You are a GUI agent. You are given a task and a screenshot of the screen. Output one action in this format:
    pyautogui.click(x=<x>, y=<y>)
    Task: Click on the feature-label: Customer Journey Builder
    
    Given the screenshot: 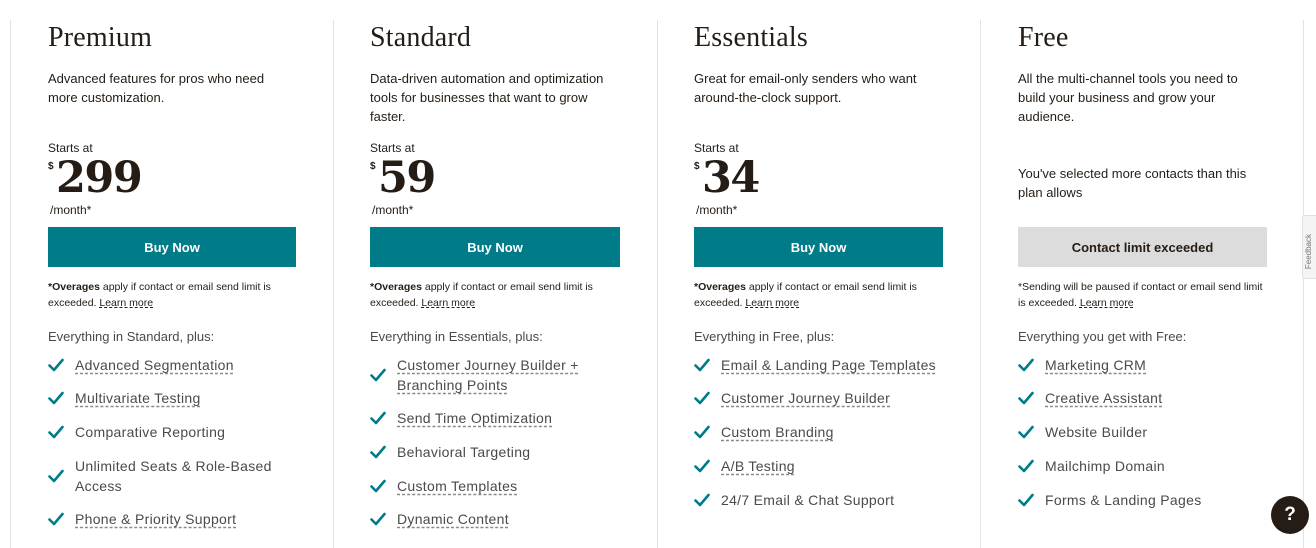 What is the action you would take?
    pyautogui.click(x=805, y=398)
    